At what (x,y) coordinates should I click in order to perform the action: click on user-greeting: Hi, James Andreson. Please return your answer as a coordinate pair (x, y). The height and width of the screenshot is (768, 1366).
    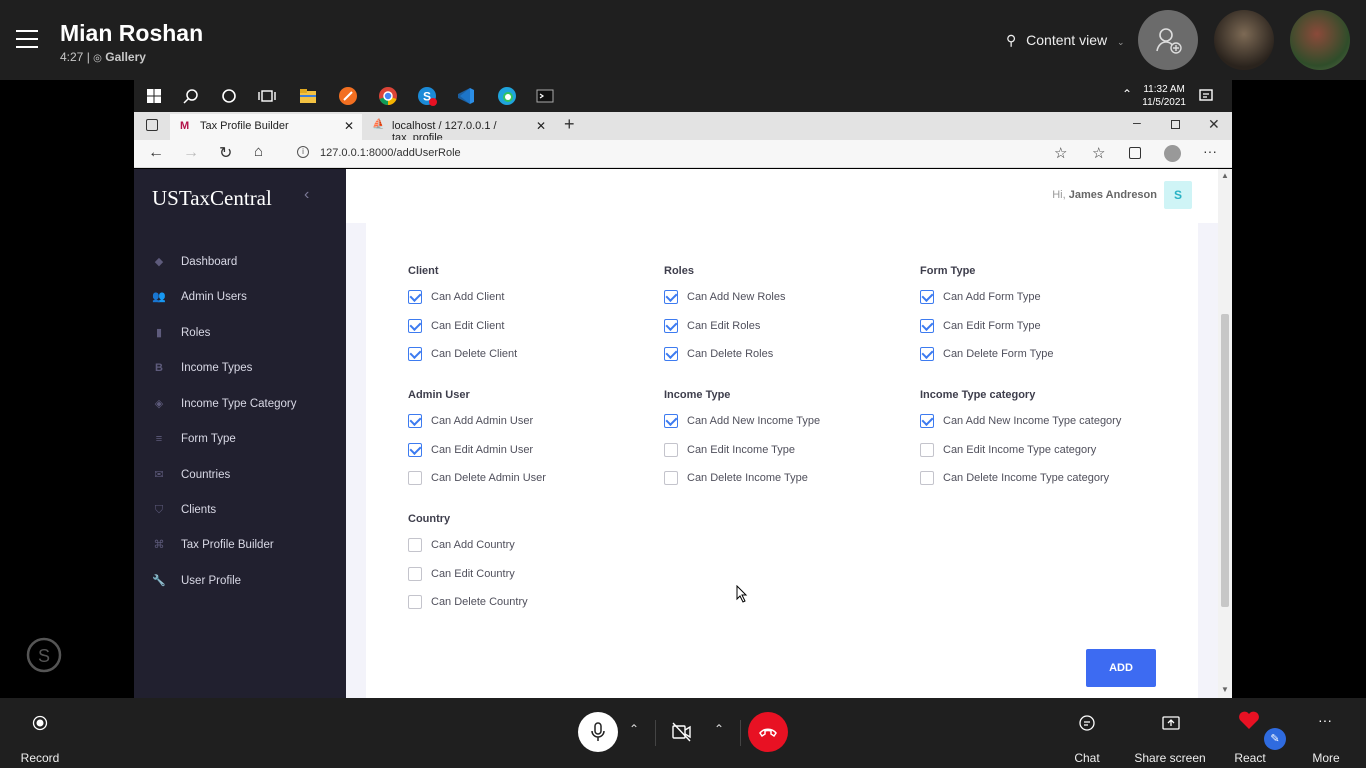
    Looking at the image, I should click on (1104, 195).